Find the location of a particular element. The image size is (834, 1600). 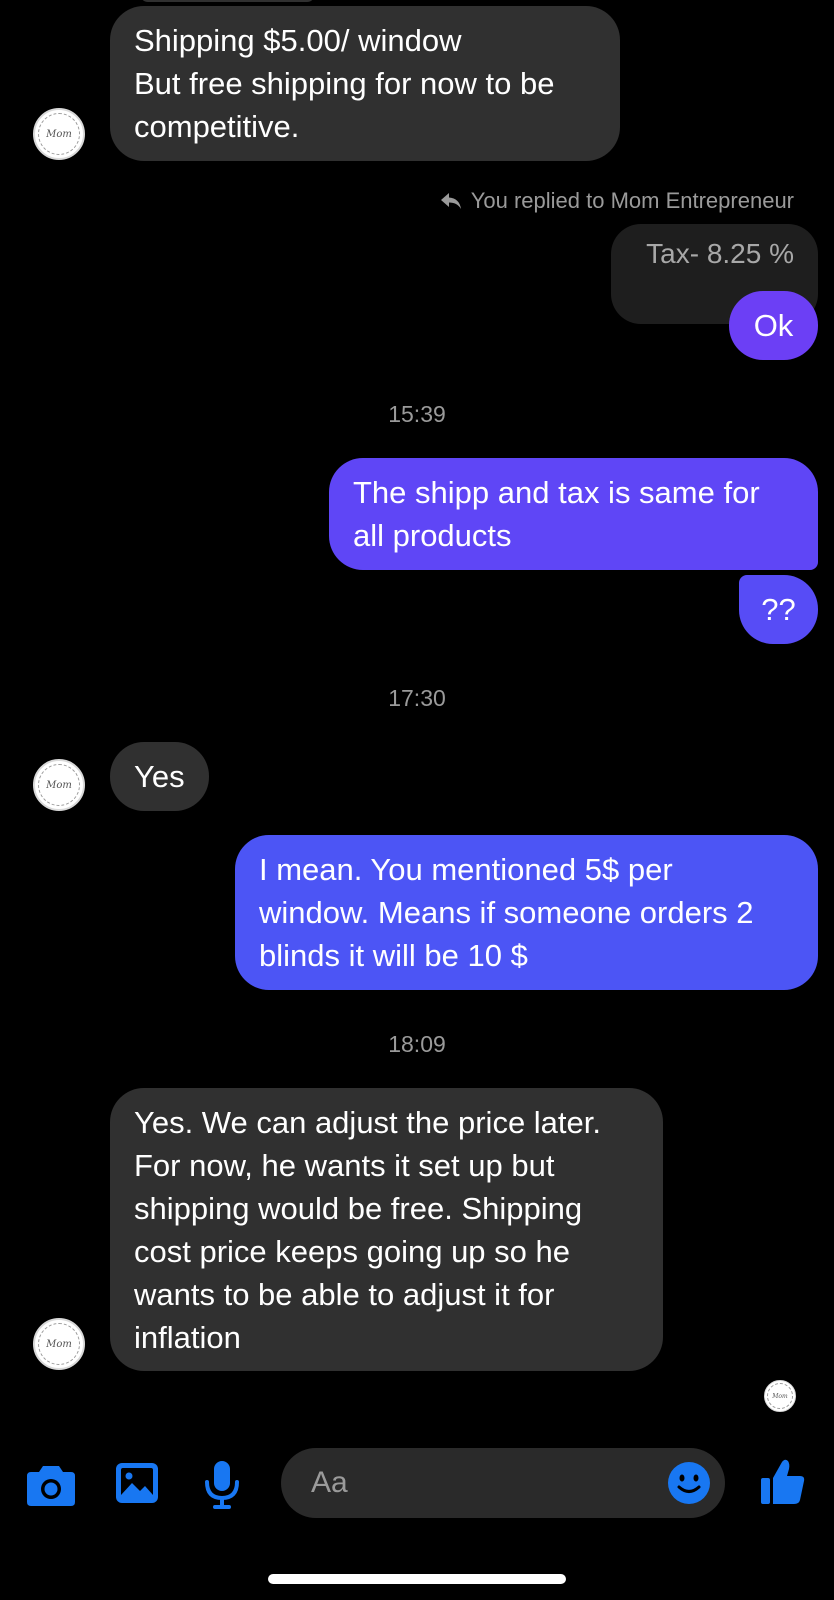

message-text: Yes is located at coordinates (159, 776).